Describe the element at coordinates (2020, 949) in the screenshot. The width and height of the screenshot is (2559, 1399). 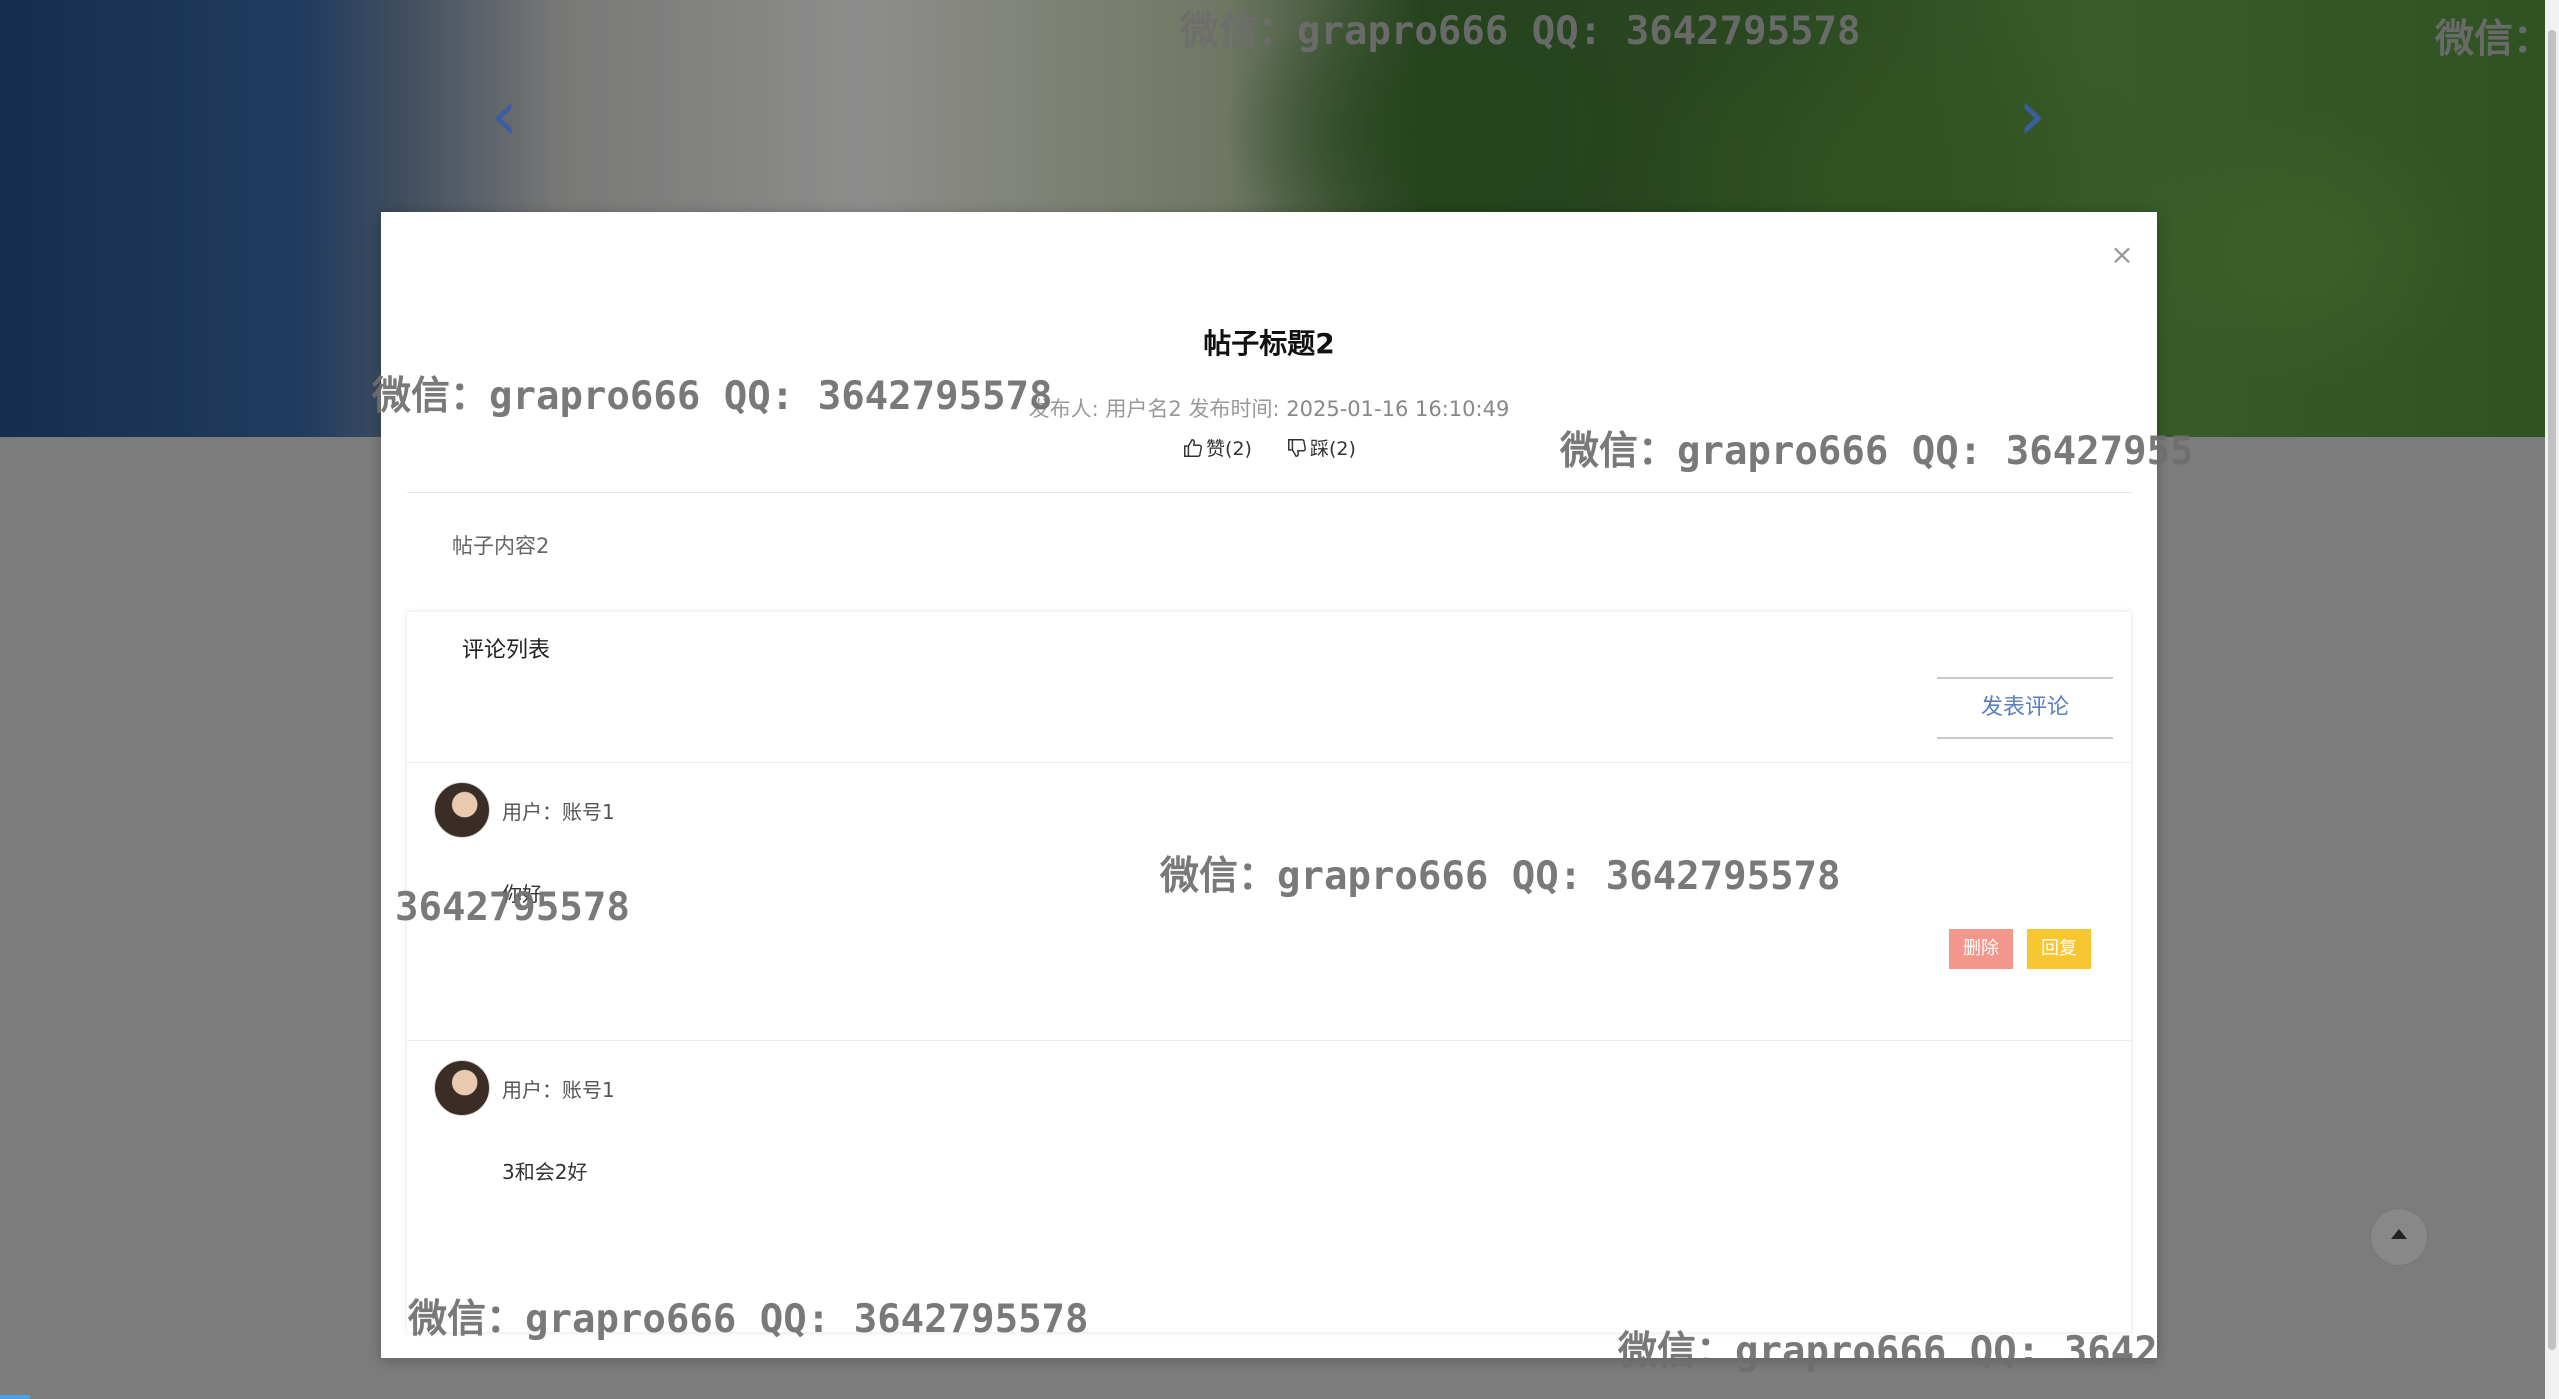
I see `comment-actions: 删除 回复` at that location.